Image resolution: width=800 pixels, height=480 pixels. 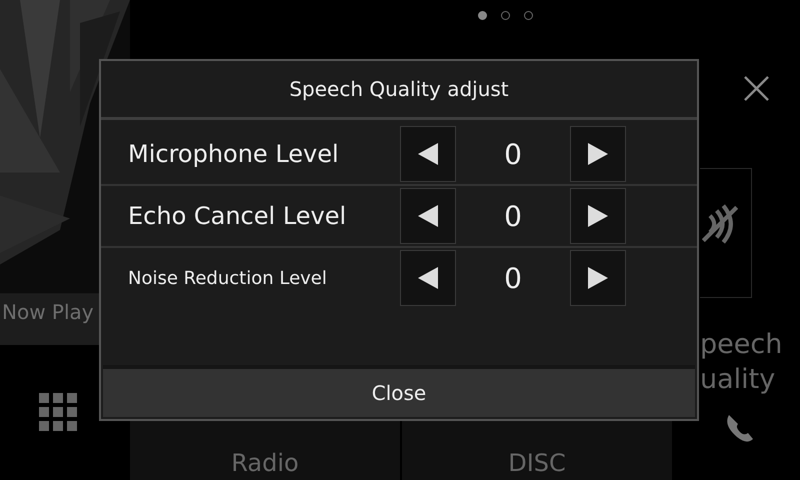 What do you see at coordinates (726, 233) in the screenshot?
I see `mute-tile` at bounding box center [726, 233].